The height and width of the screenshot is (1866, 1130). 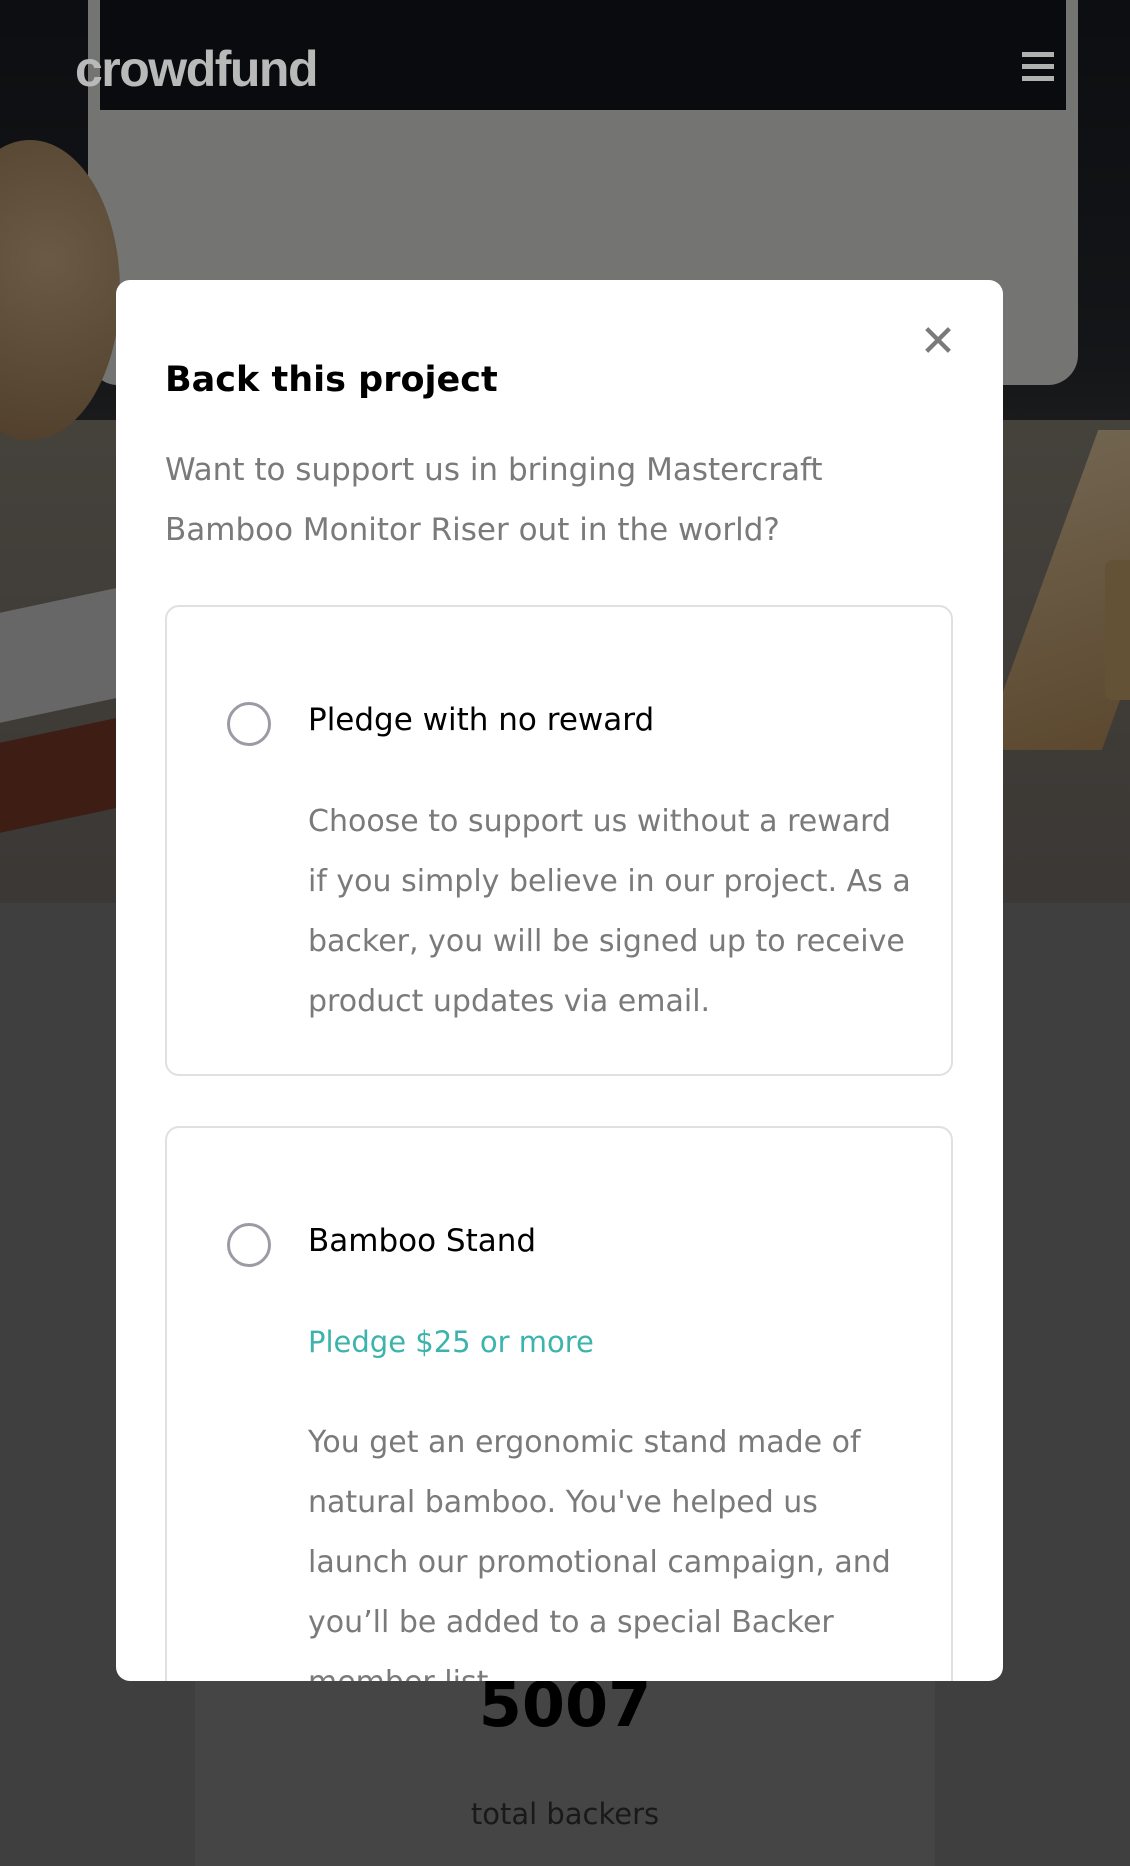 What do you see at coordinates (1038, 67) in the screenshot?
I see `hamburger-icon` at bounding box center [1038, 67].